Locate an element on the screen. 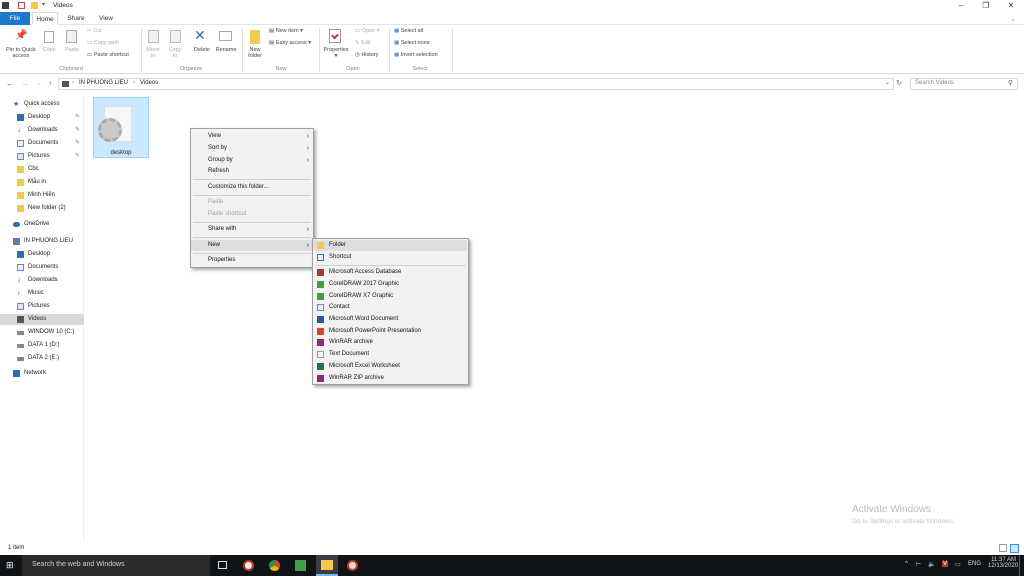  nav-folder-new-folder-2: New folder (2) is located at coordinates (42, 208).